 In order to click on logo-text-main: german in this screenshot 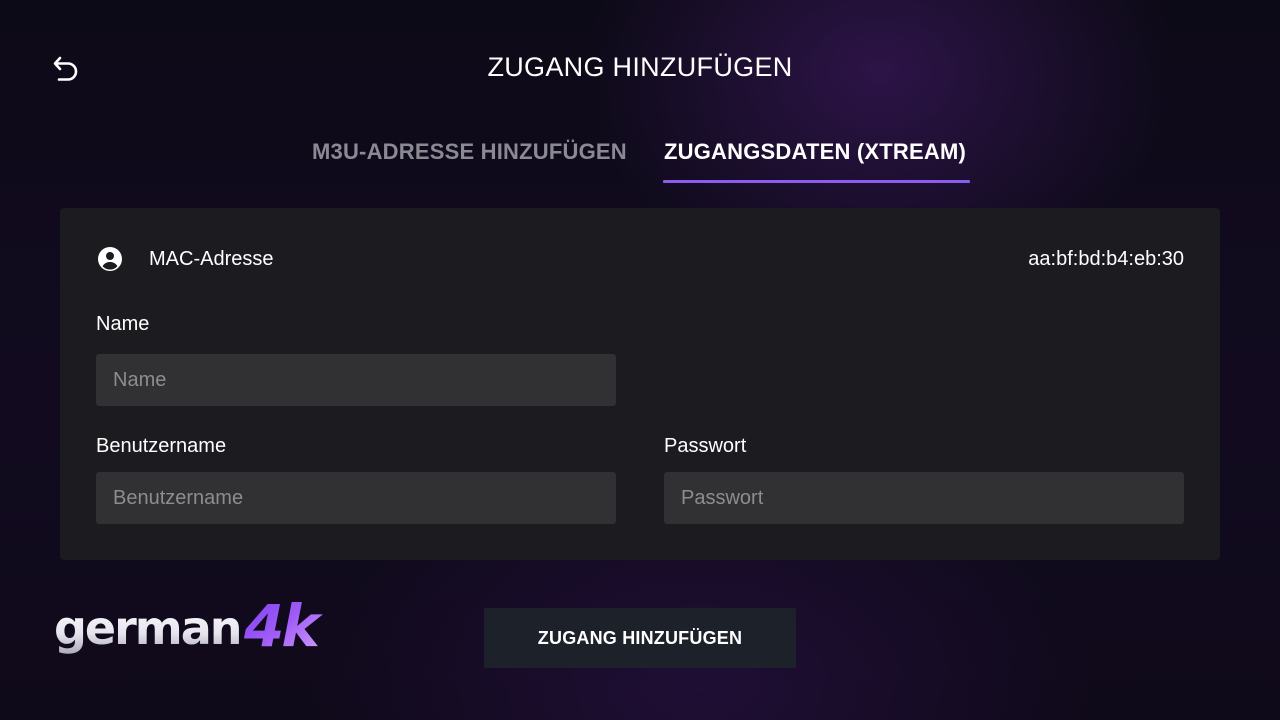, I will do `click(147, 628)`.